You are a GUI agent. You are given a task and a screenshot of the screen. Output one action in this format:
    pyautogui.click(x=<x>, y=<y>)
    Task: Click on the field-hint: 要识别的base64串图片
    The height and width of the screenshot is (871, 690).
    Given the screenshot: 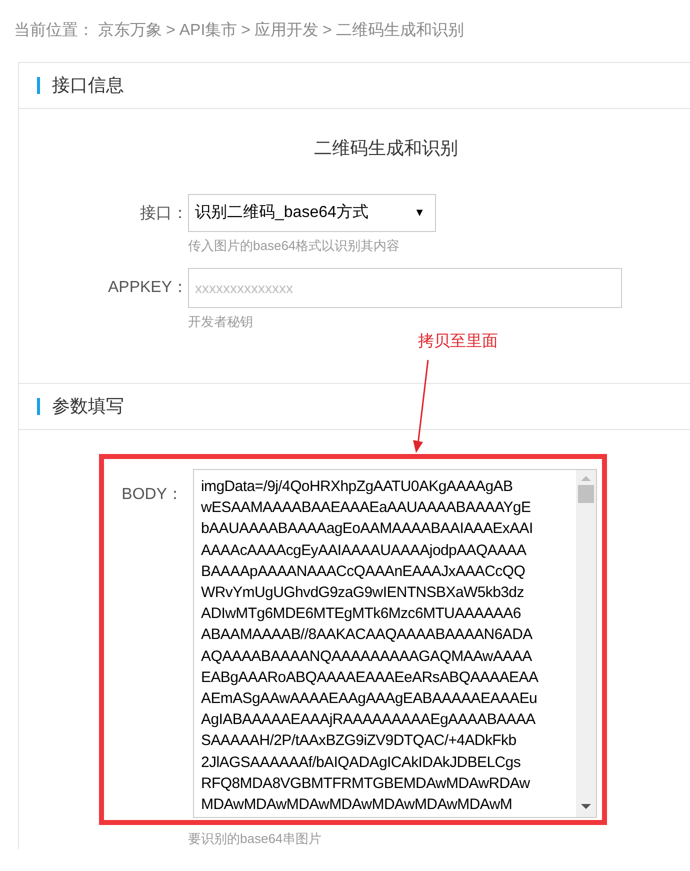 What is the action you would take?
    pyautogui.click(x=255, y=839)
    